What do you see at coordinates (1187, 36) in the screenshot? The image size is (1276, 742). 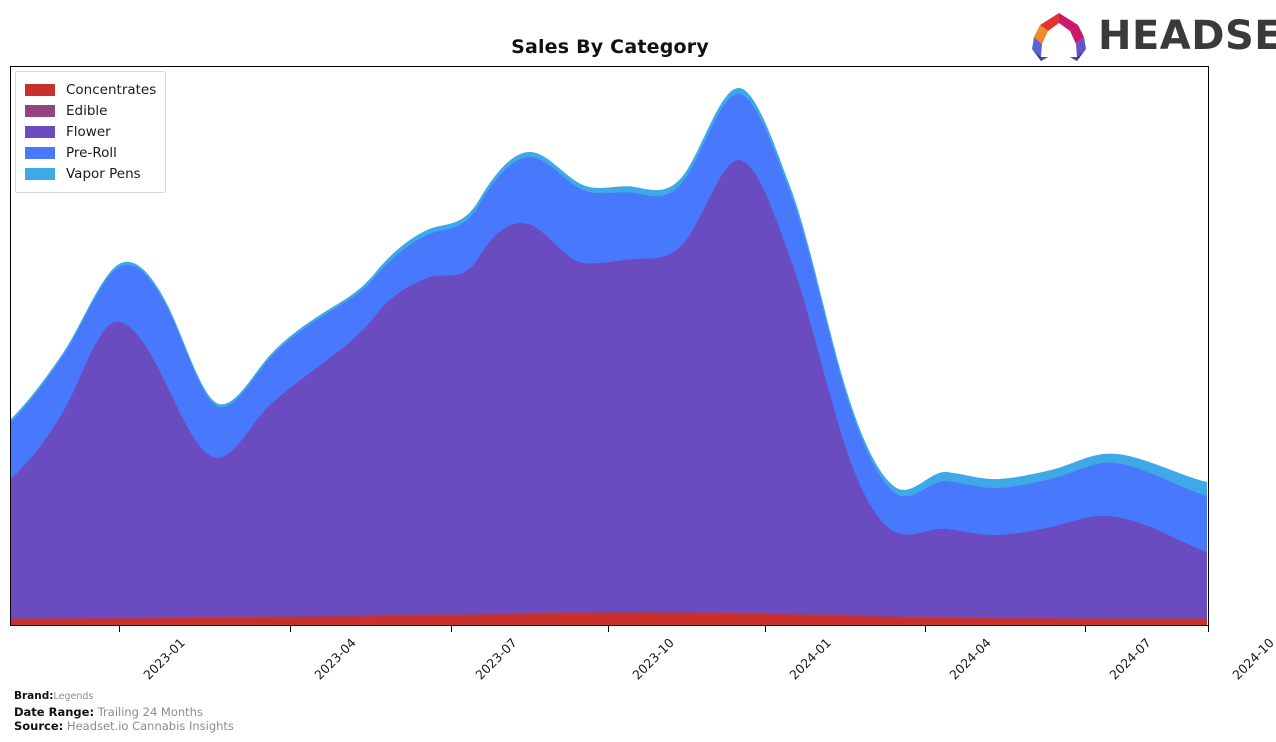 I see `headset-wordmark: HEADSET` at bounding box center [1187, 36].